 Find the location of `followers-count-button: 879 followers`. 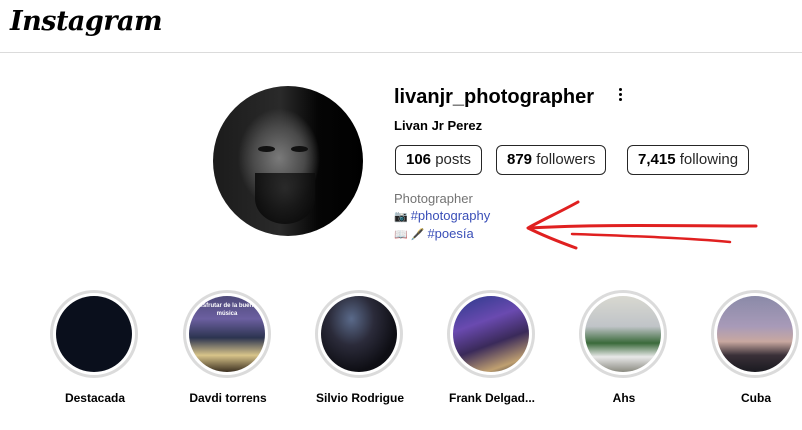

followers-count-button: 879 followers is located at coordinates (551, 160).